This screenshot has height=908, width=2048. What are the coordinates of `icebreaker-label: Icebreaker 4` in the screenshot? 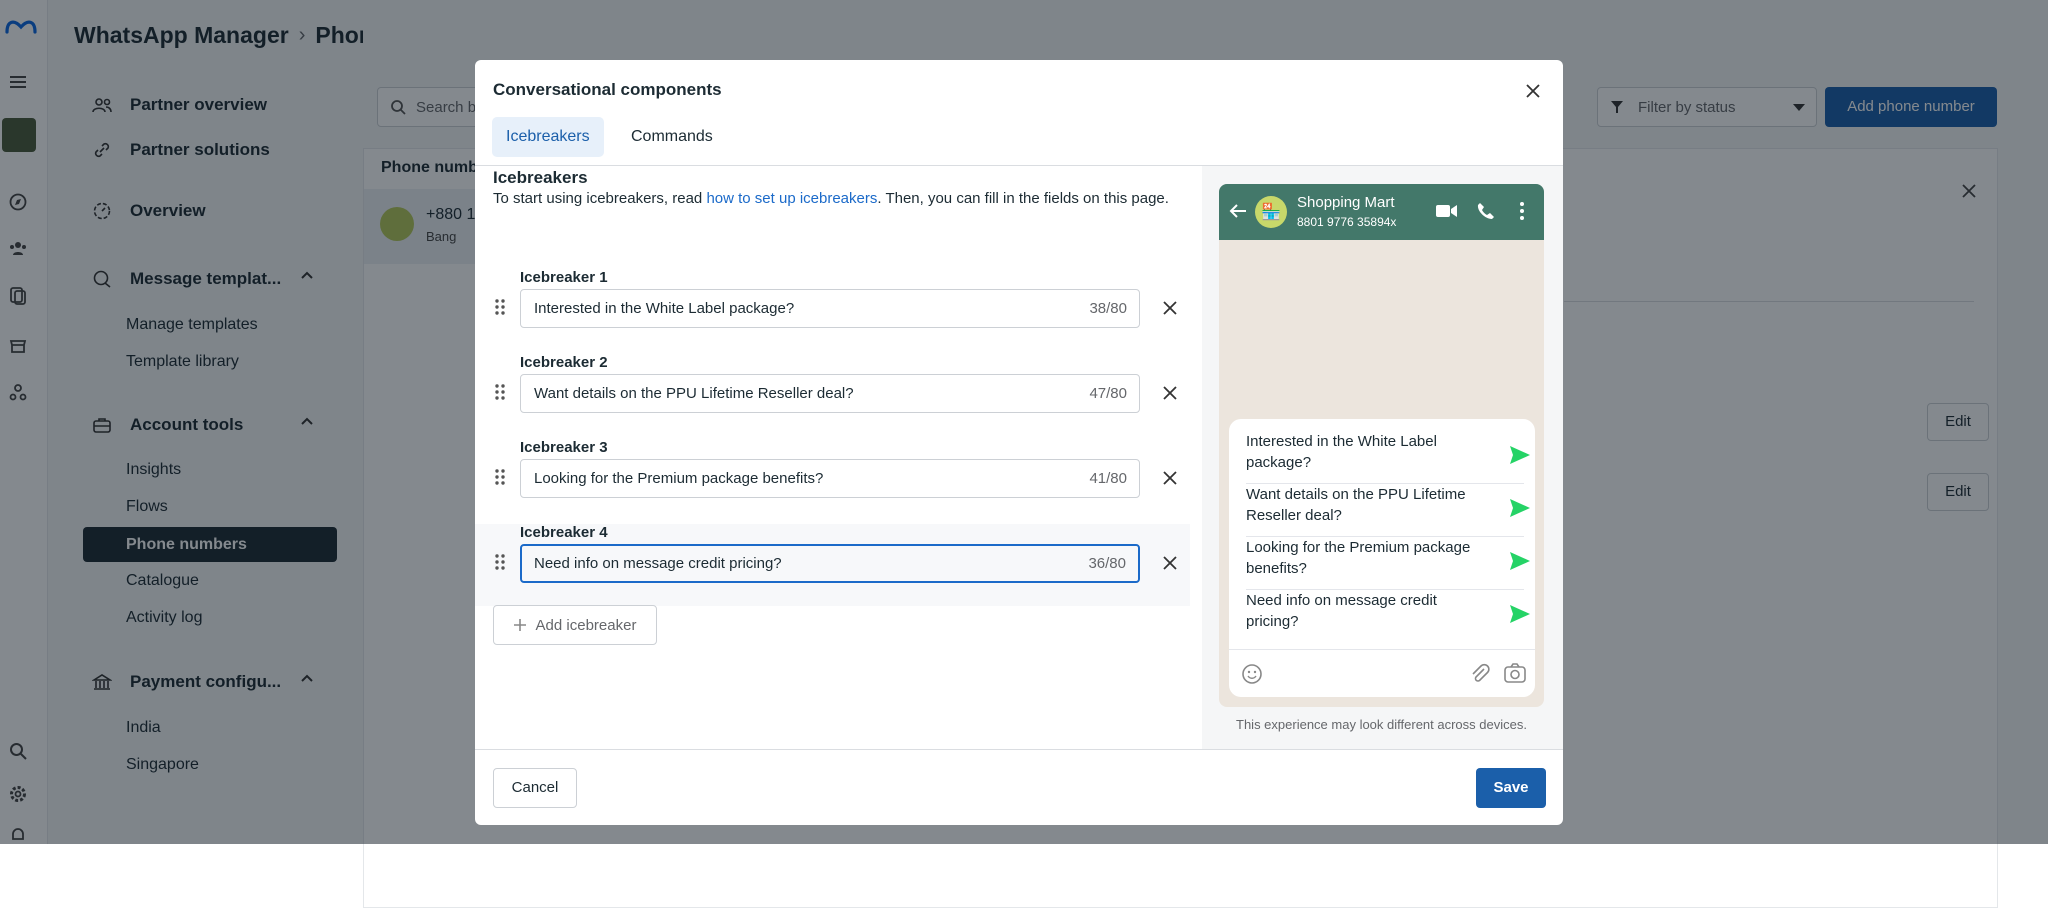 It's located at (564, 532).